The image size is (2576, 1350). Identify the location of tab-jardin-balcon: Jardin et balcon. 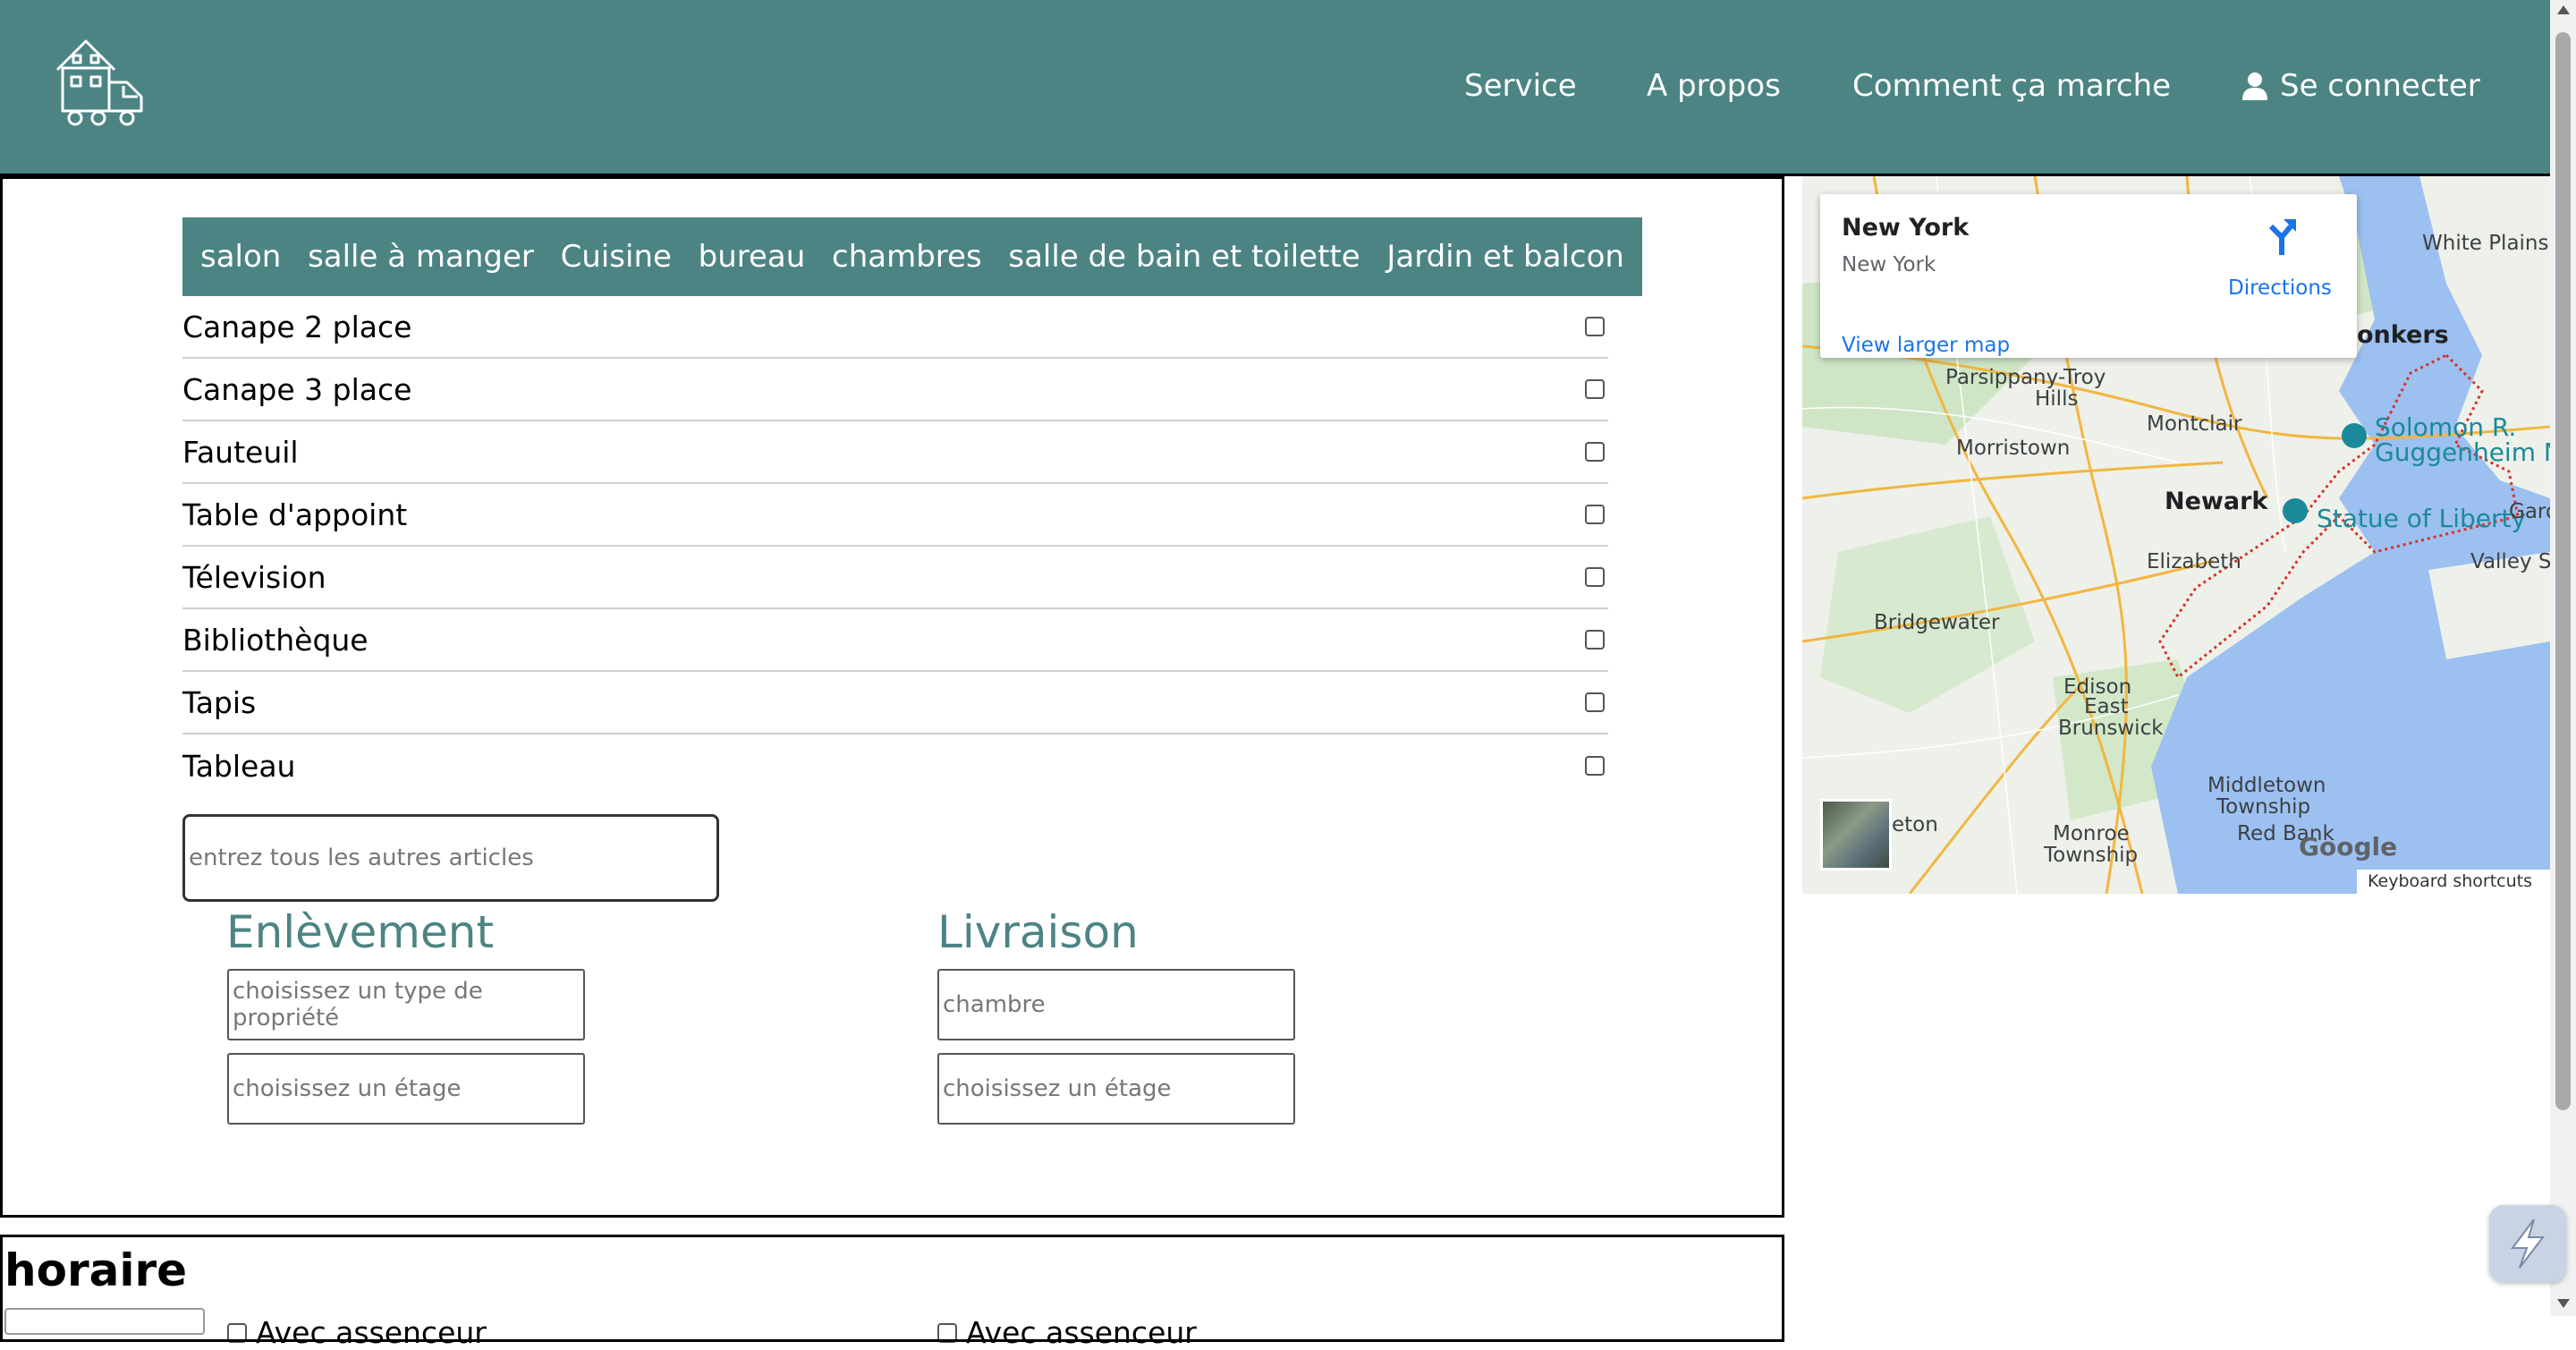
(1505, 257).